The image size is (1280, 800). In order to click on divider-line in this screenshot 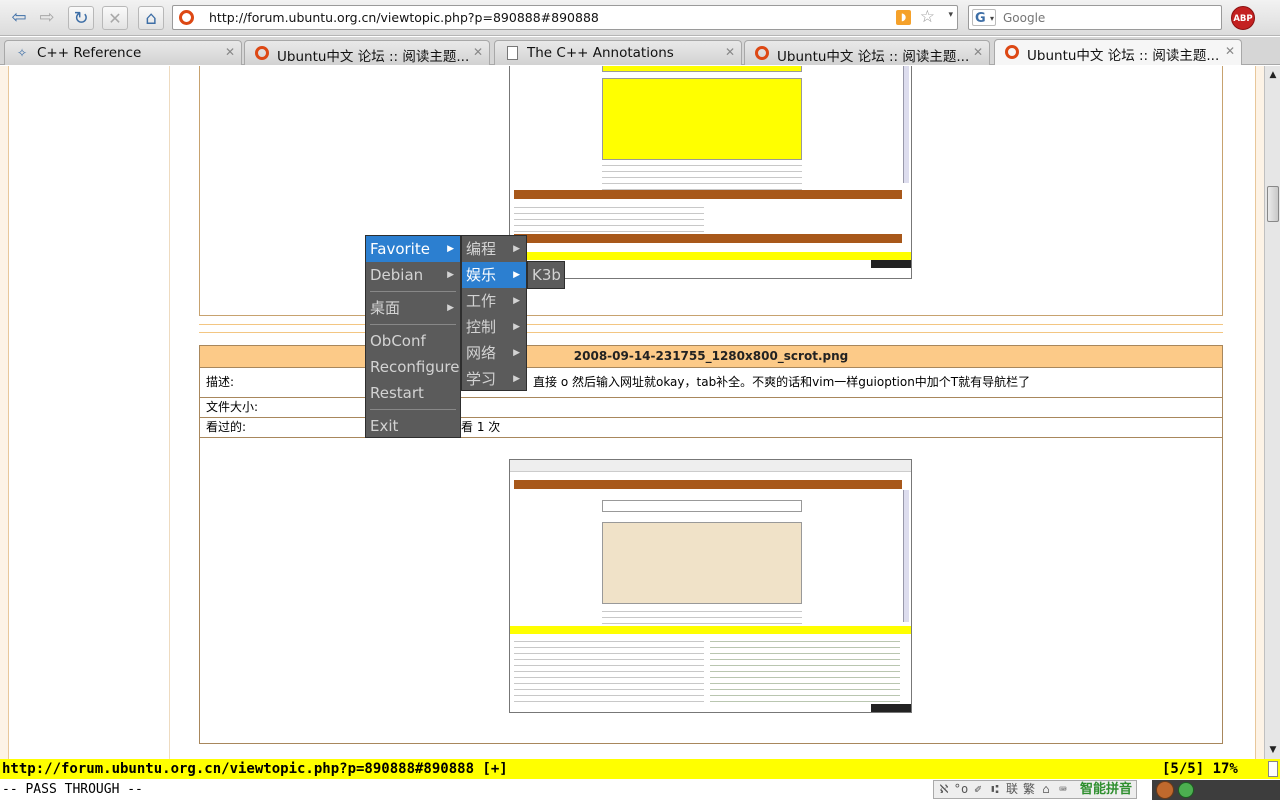, I will do `click(711, 324)`.